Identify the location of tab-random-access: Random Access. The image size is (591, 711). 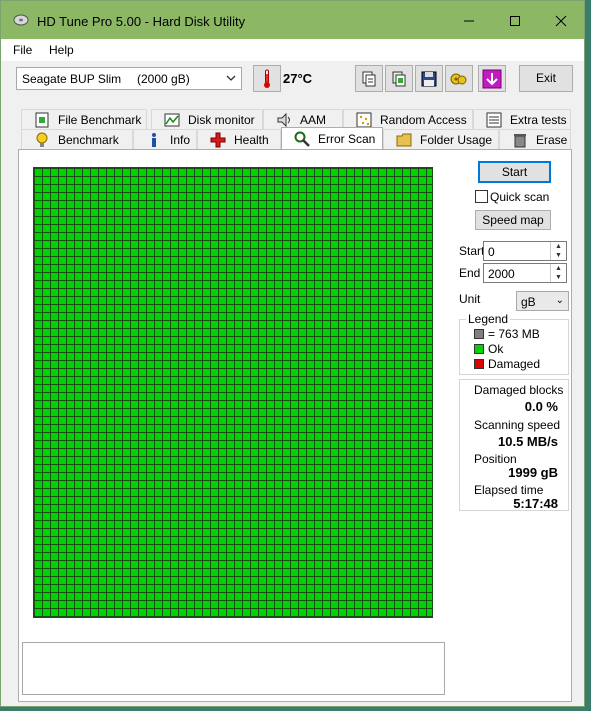
(408, 119).